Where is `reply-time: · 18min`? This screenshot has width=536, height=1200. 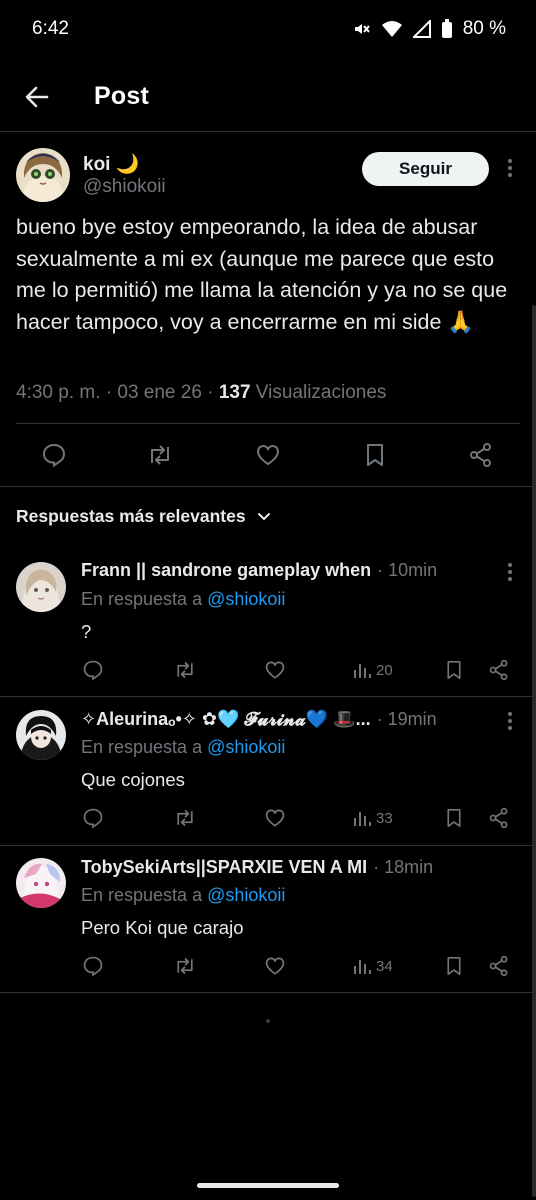 reply-time: · 18min is located at coordinates (403, 867).